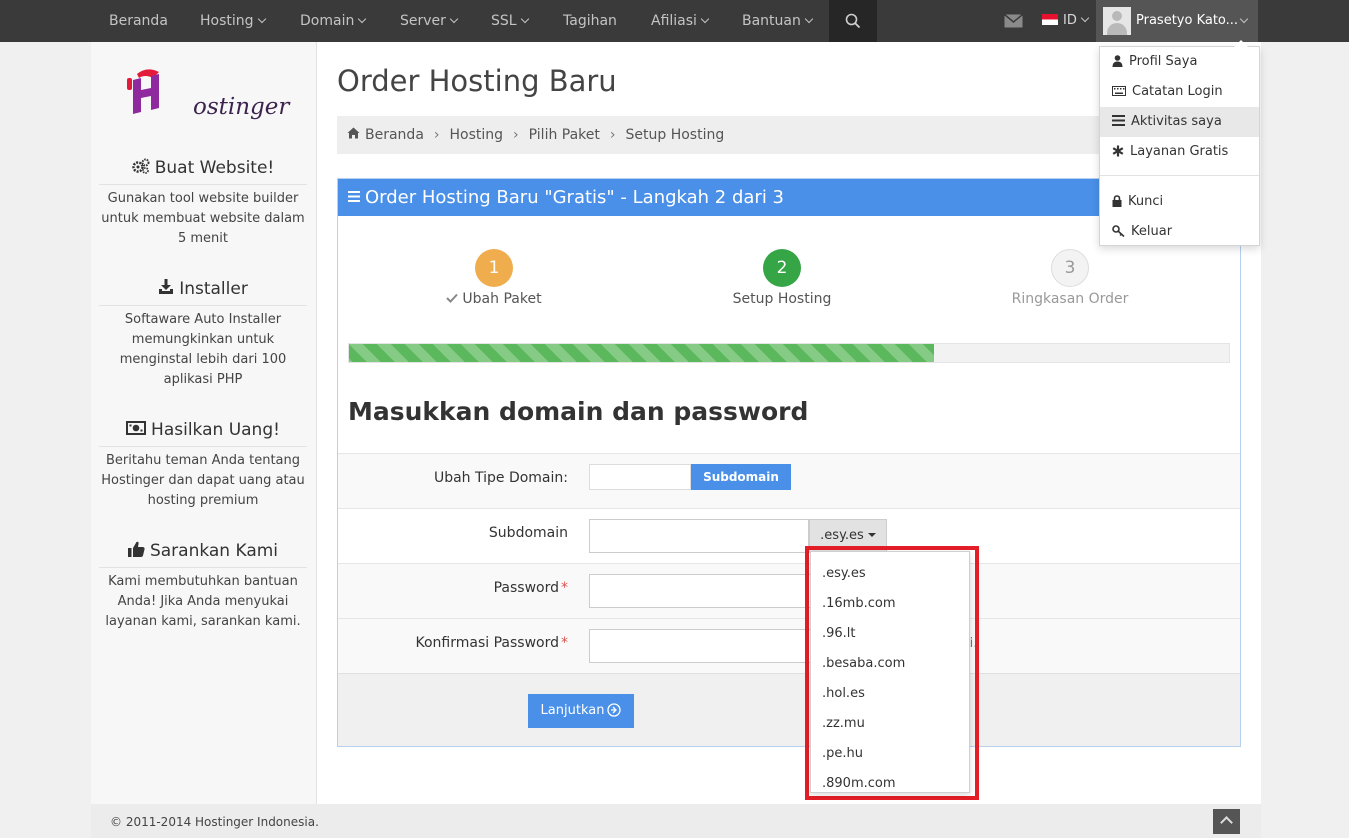 The width and height of the screenshot is (1349, 838). What do you see at coordinates (675, 135) in the screenshot?
I see `breadcrumb-current: Setup Hosting` at bounding box center [675, 135].